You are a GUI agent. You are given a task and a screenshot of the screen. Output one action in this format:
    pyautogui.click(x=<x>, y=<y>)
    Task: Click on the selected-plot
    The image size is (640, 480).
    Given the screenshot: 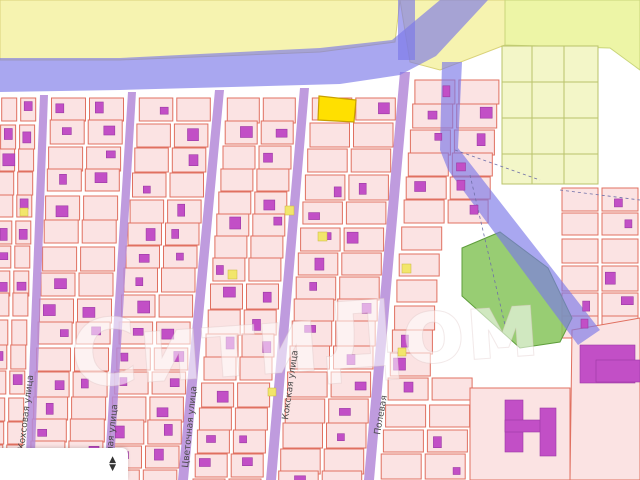 What is the action you would take?
    pyautogui.click(x=337, y=109)
    